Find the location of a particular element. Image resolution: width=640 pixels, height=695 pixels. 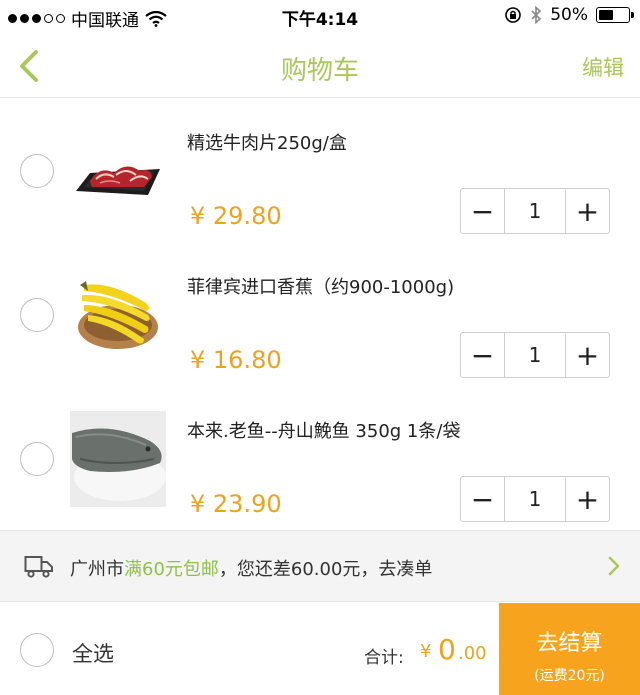

status-bar-right: 50% is located at coordinates (569, 15).